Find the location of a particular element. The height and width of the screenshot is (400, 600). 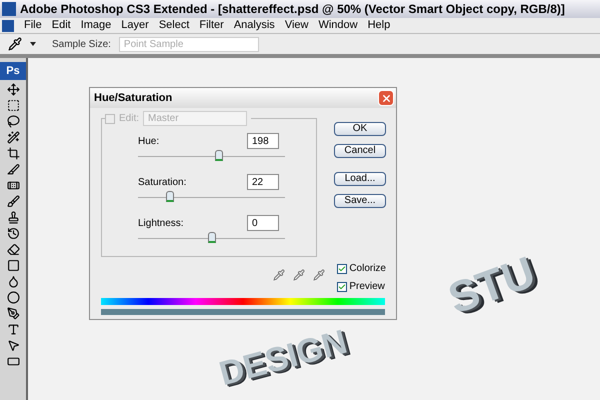

menu-item: Filter is located at coordinates (211, 25).